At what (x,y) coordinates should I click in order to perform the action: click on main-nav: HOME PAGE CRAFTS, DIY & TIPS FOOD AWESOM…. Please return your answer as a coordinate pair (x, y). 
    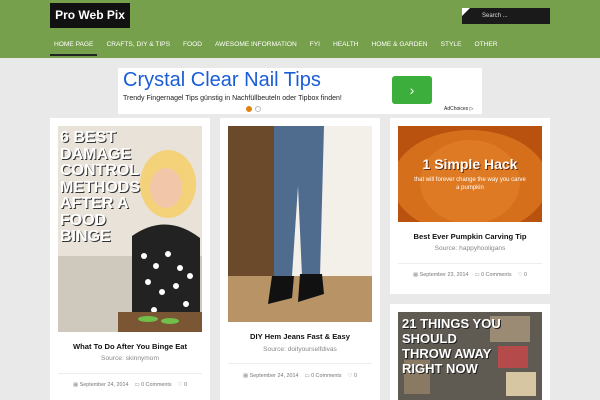
    Looking at the image, I should click on (278, 46).